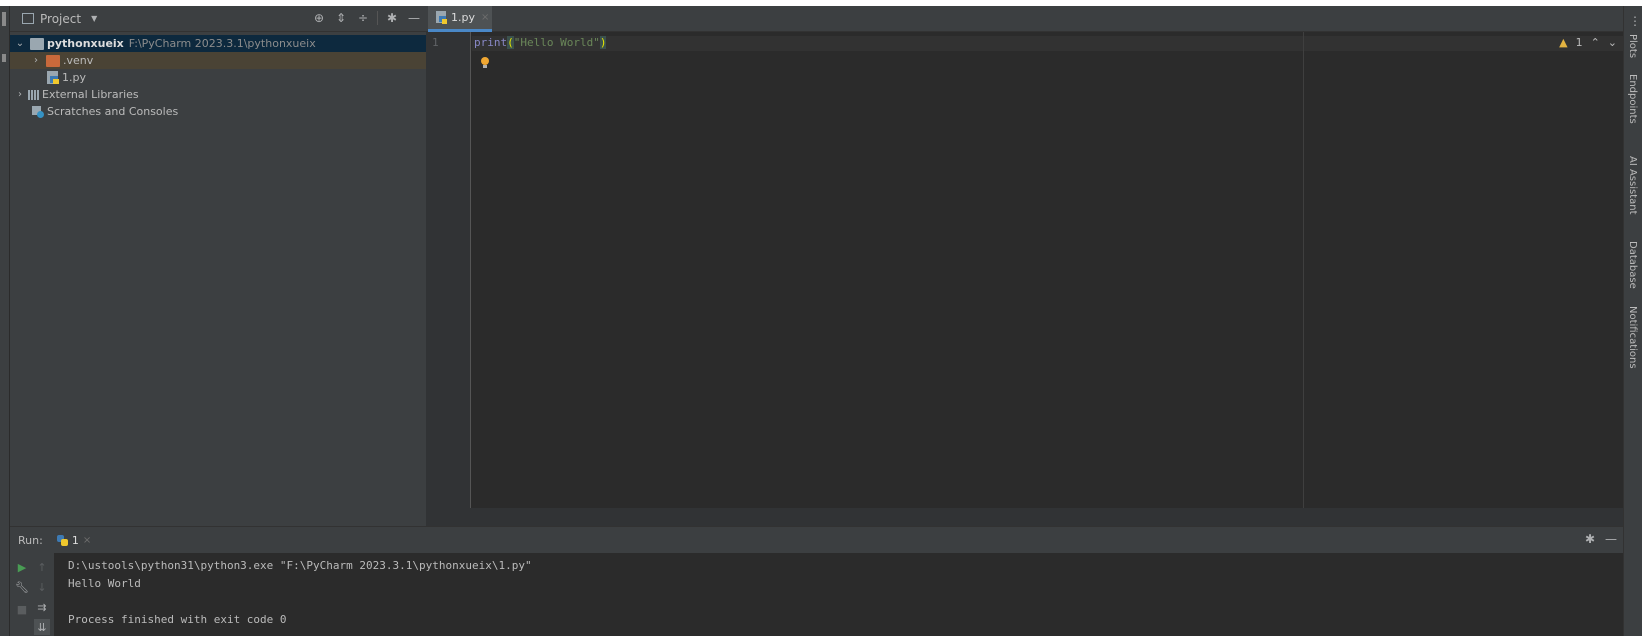 This screenshot has height=636, width=1642. Describe the element at coordinates (22, 567) in the screenshot. I see `run-icon: ▶` at that location.